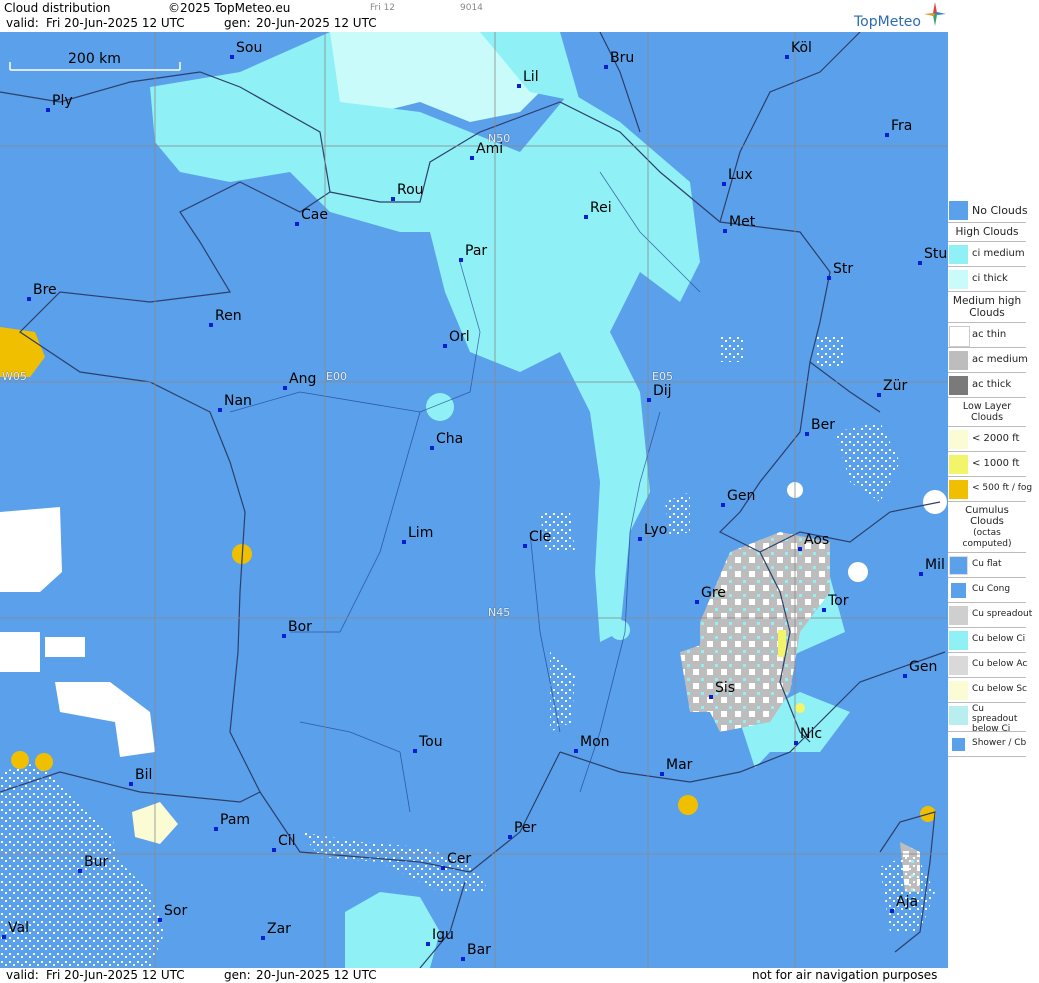 Image resolution: width=1039 pixels, height=983 pixels. I want to click on city-label: Ren, so click(228, 316).